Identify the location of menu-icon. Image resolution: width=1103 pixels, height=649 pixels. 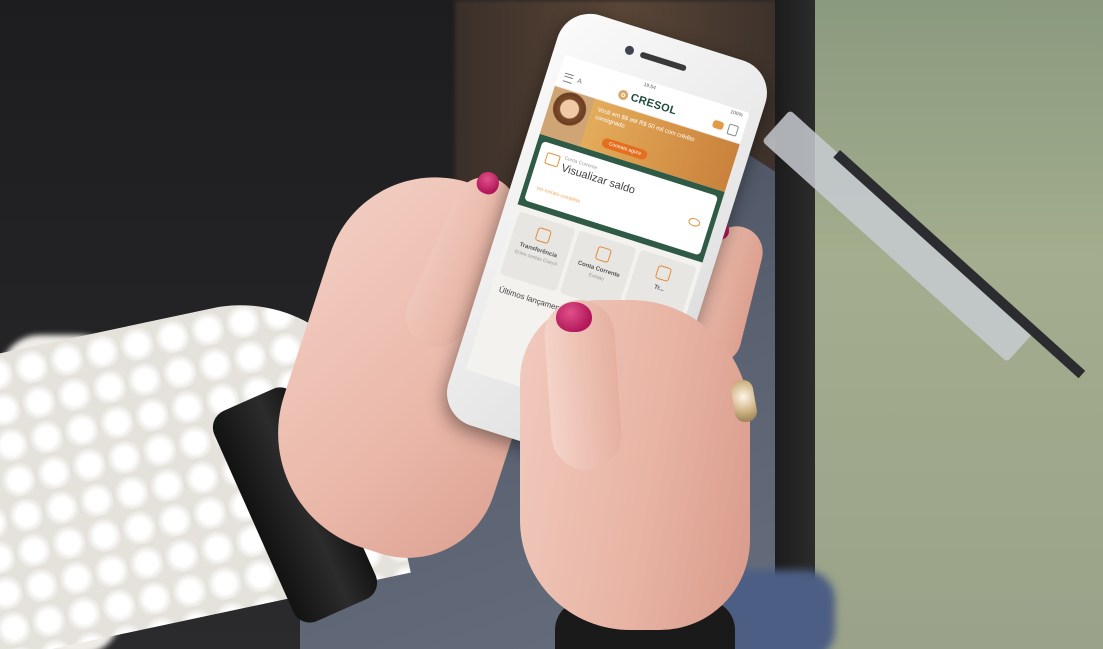
(568, 78).